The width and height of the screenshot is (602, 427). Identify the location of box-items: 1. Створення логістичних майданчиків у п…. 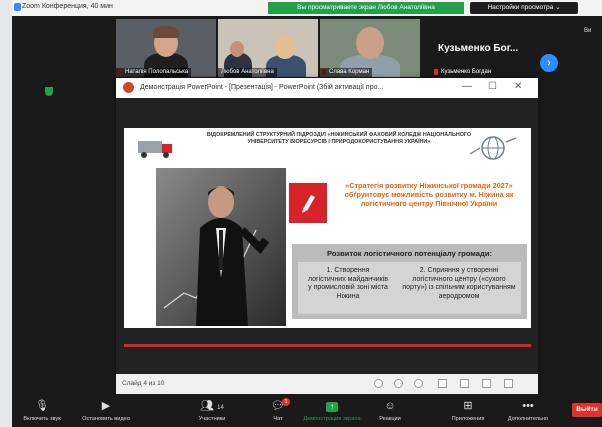
(409, 288).